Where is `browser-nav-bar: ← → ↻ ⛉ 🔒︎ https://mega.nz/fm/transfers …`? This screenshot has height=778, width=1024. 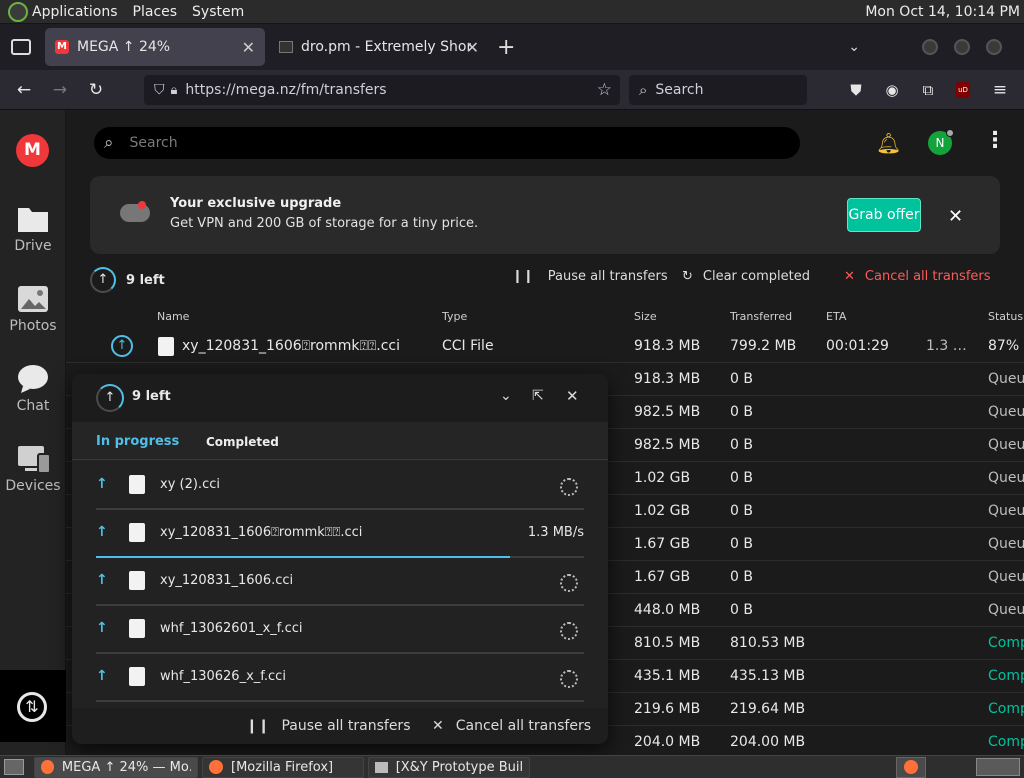
browser-nav-bar: ← → ↻ ⛉ 🔒︎ https://mega.nz/fm/transfers … is located at coordinates (512, 90).